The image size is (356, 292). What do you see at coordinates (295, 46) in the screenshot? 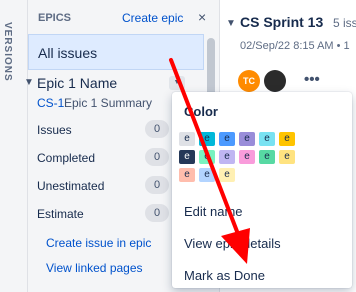
I see `sprint-date: 02/Sep/22 8:15 AM • 1` at bounding box center [295, 46].